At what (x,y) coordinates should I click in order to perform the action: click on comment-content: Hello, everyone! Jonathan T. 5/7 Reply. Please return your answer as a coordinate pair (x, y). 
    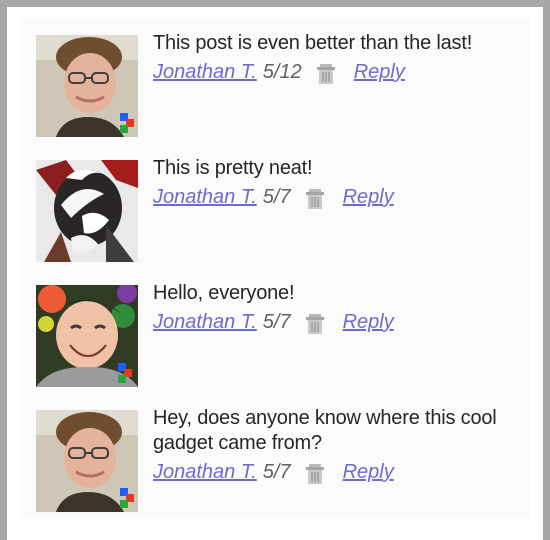
    Looking at the image, I should click on (333, 308).